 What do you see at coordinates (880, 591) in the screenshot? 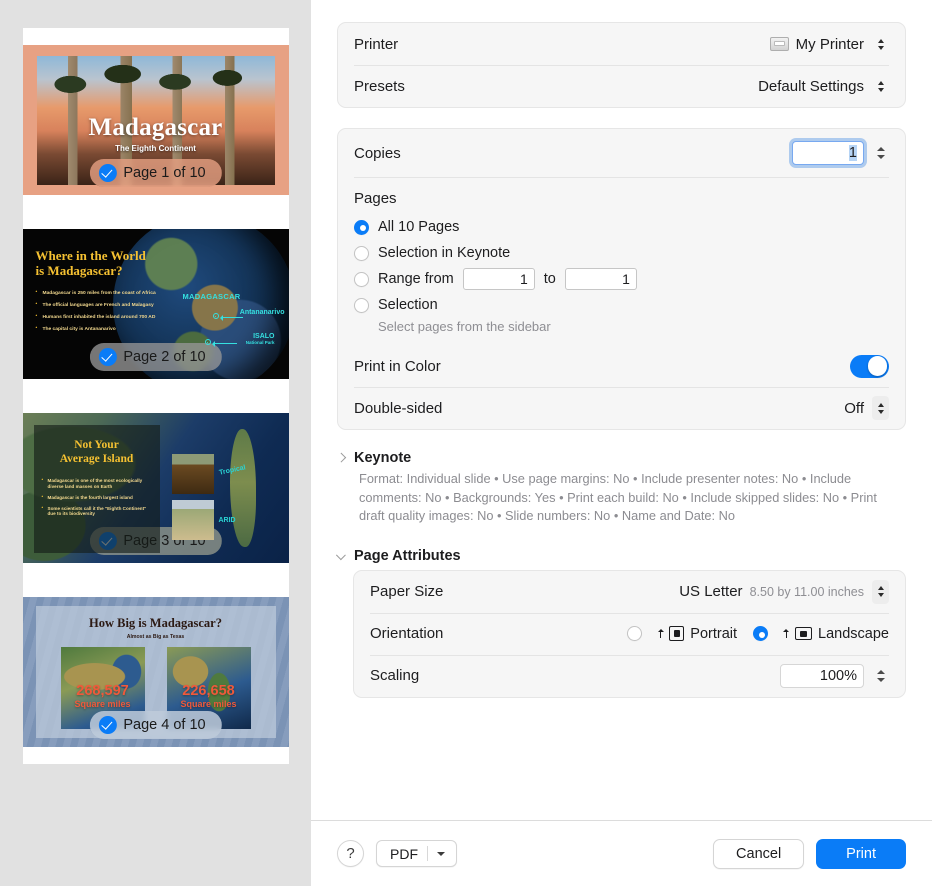
I see `paper-size-popup-chevron-icon` at bounding box center [880, 591].